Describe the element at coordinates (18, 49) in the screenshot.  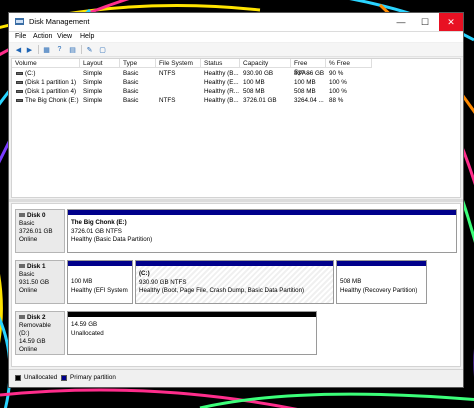
I see `back-arrow-icon: ◀` at that location.